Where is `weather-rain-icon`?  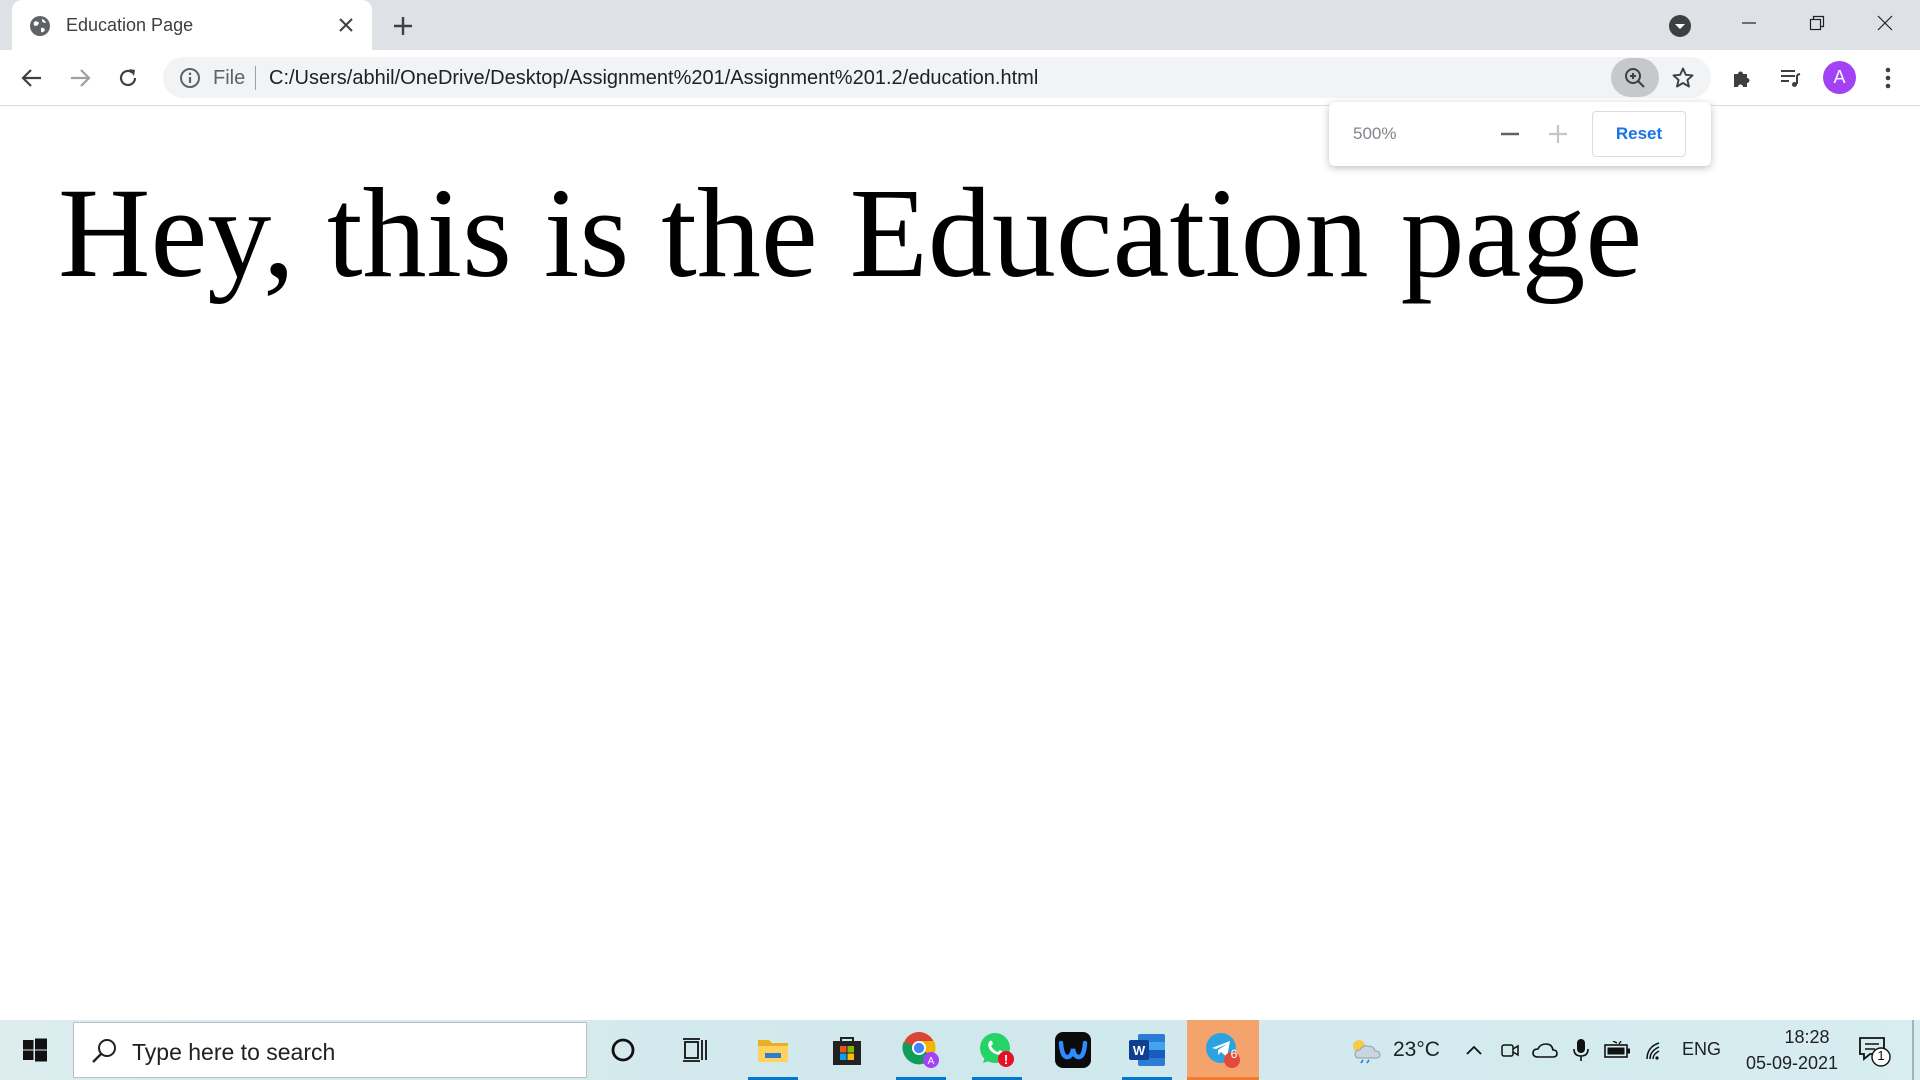 weather-rain-icon is located at coordinates (1367, 1052).